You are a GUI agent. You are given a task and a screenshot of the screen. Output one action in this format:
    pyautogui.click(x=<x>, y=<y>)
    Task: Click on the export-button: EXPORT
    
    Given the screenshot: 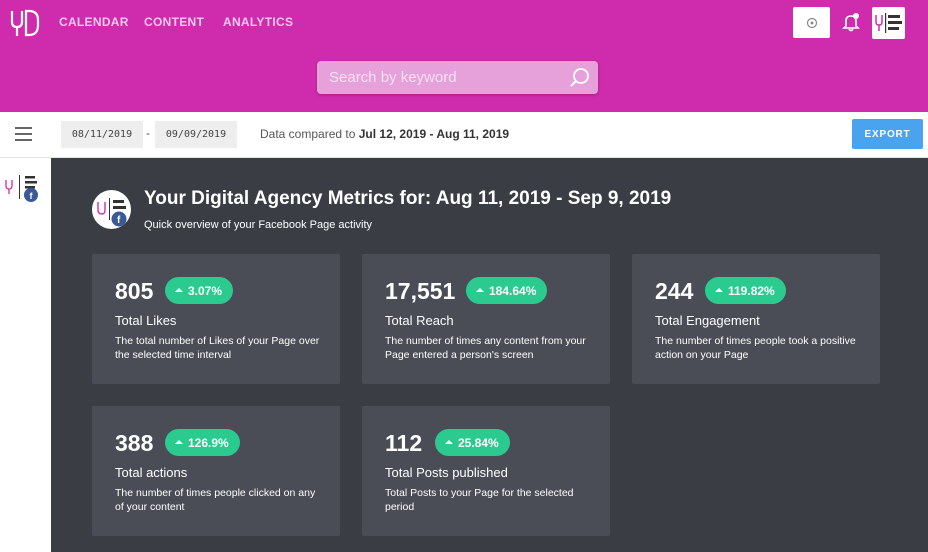 What is the action you would take?
    pyautogui.click(x=887, y=134)
    